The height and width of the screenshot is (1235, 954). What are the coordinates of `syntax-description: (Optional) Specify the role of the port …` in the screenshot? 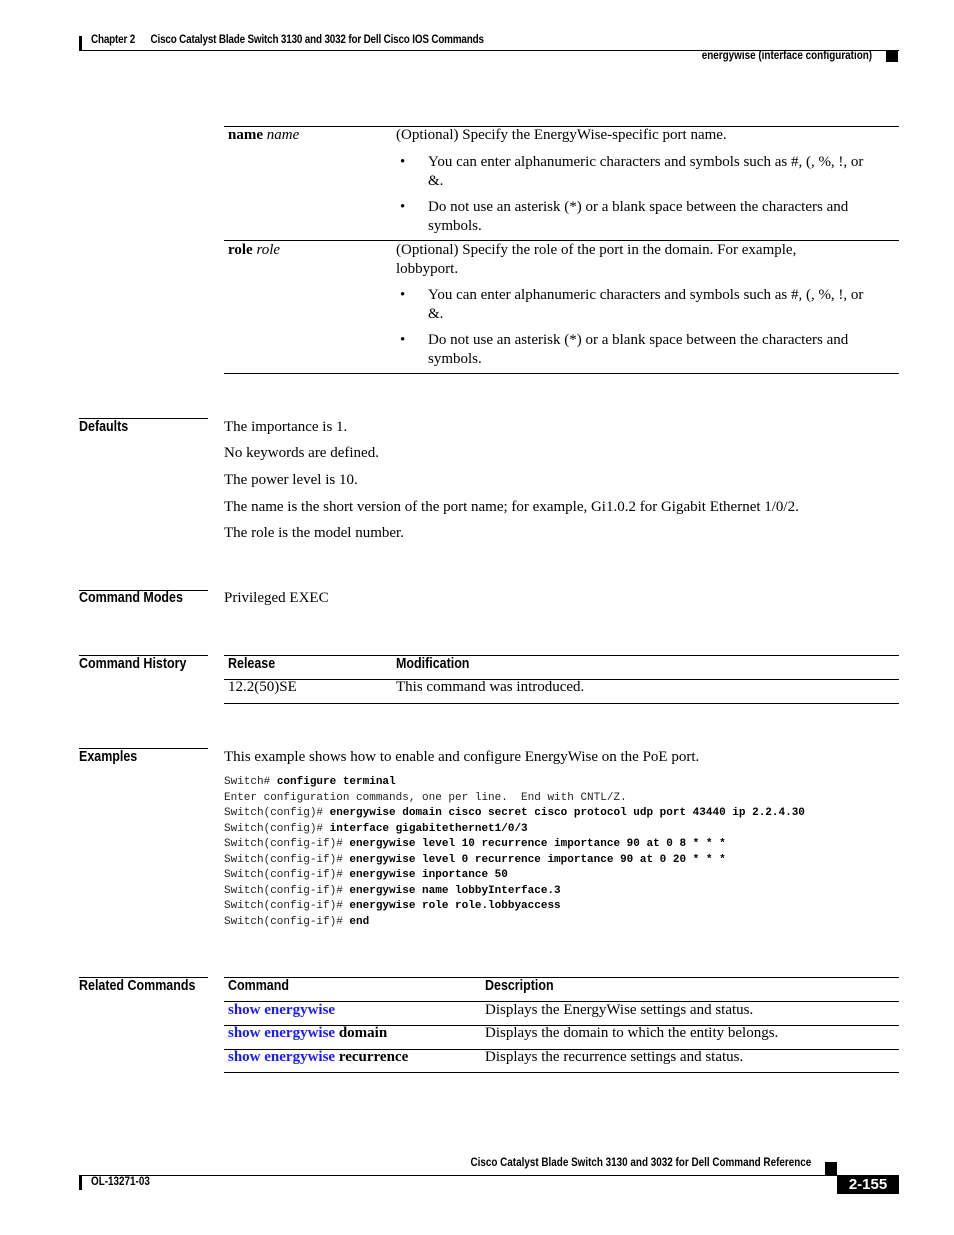 It's located at (596, 259).